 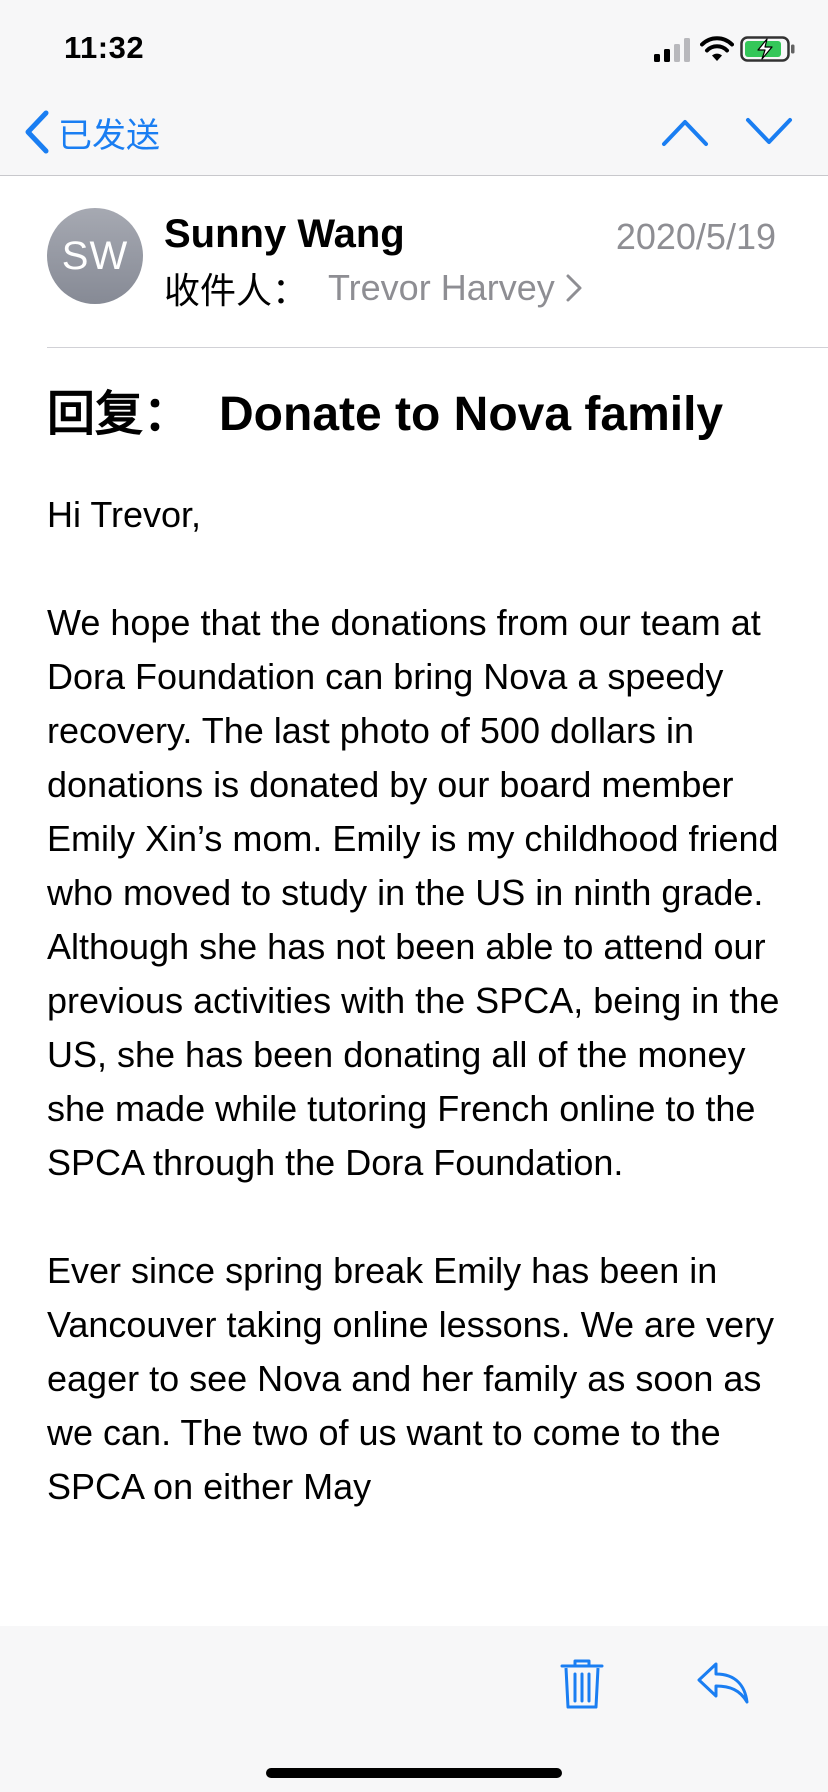 I want to click on recipient-button: Trevor Harvey, so click(x=455, y=288).